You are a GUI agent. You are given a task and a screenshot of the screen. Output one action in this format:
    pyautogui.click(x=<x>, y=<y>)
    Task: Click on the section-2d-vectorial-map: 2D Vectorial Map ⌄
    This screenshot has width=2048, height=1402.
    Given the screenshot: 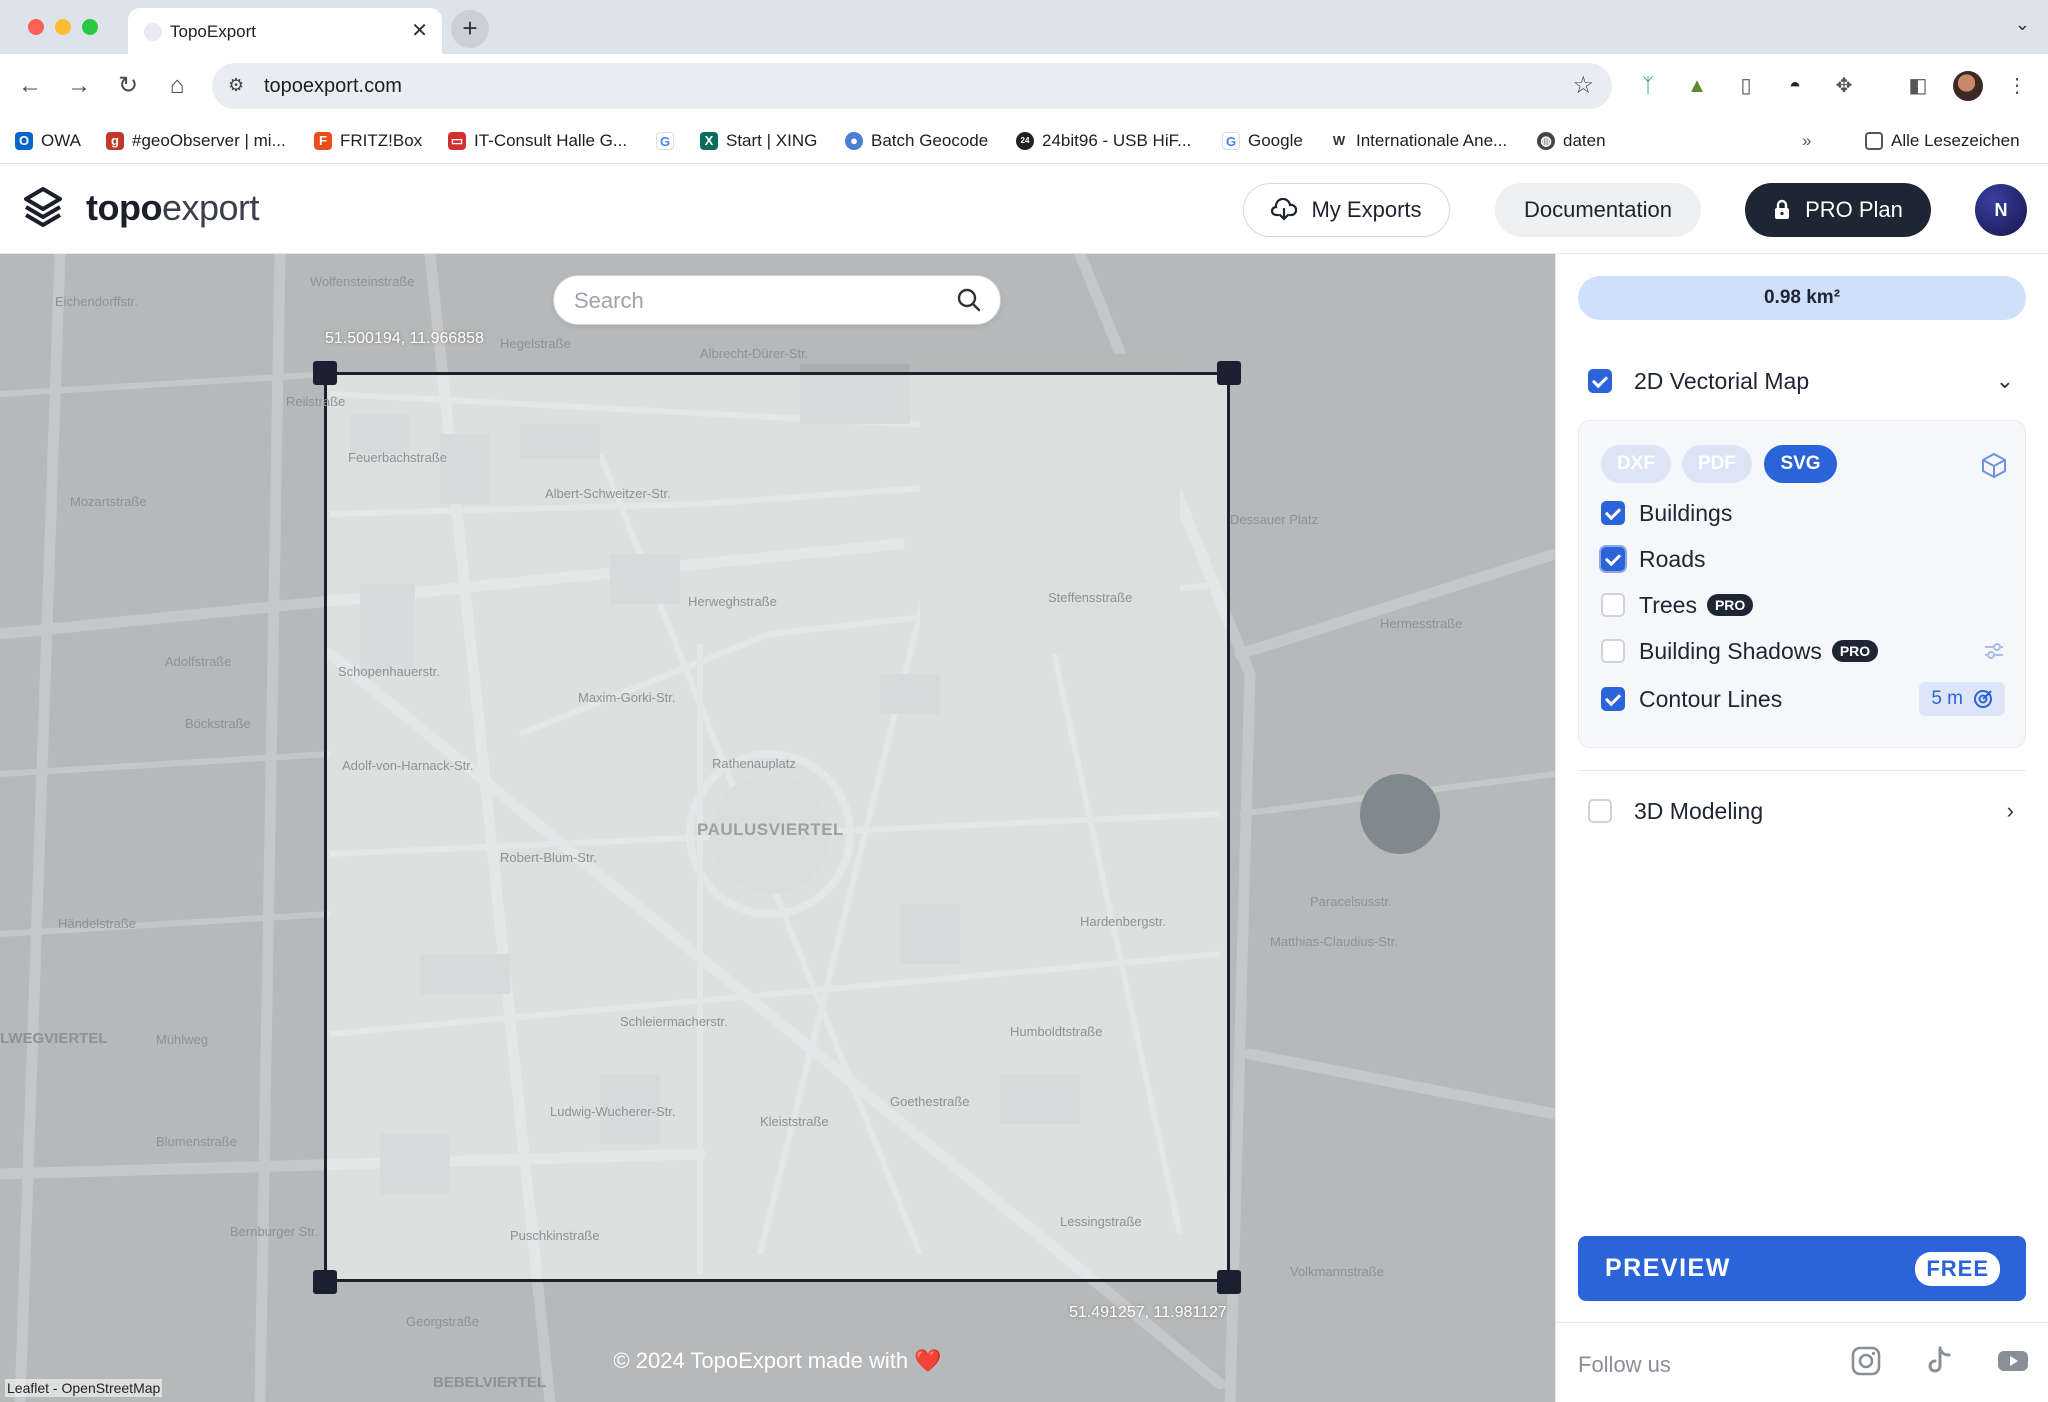 What is the action you would take?
    pyautogui.click(x=1802, y=381)
    